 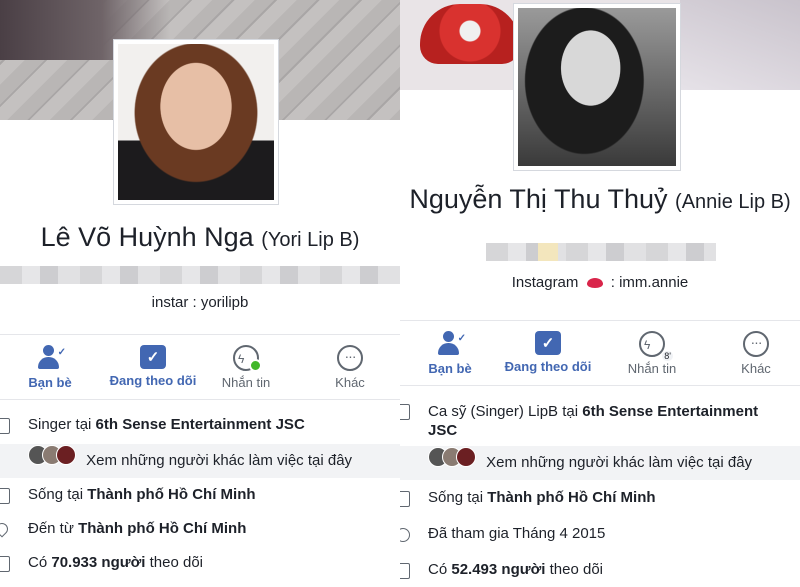 I want to click on followers-row: Có 52.493 người theo dõi, so click(x=600, y=569).